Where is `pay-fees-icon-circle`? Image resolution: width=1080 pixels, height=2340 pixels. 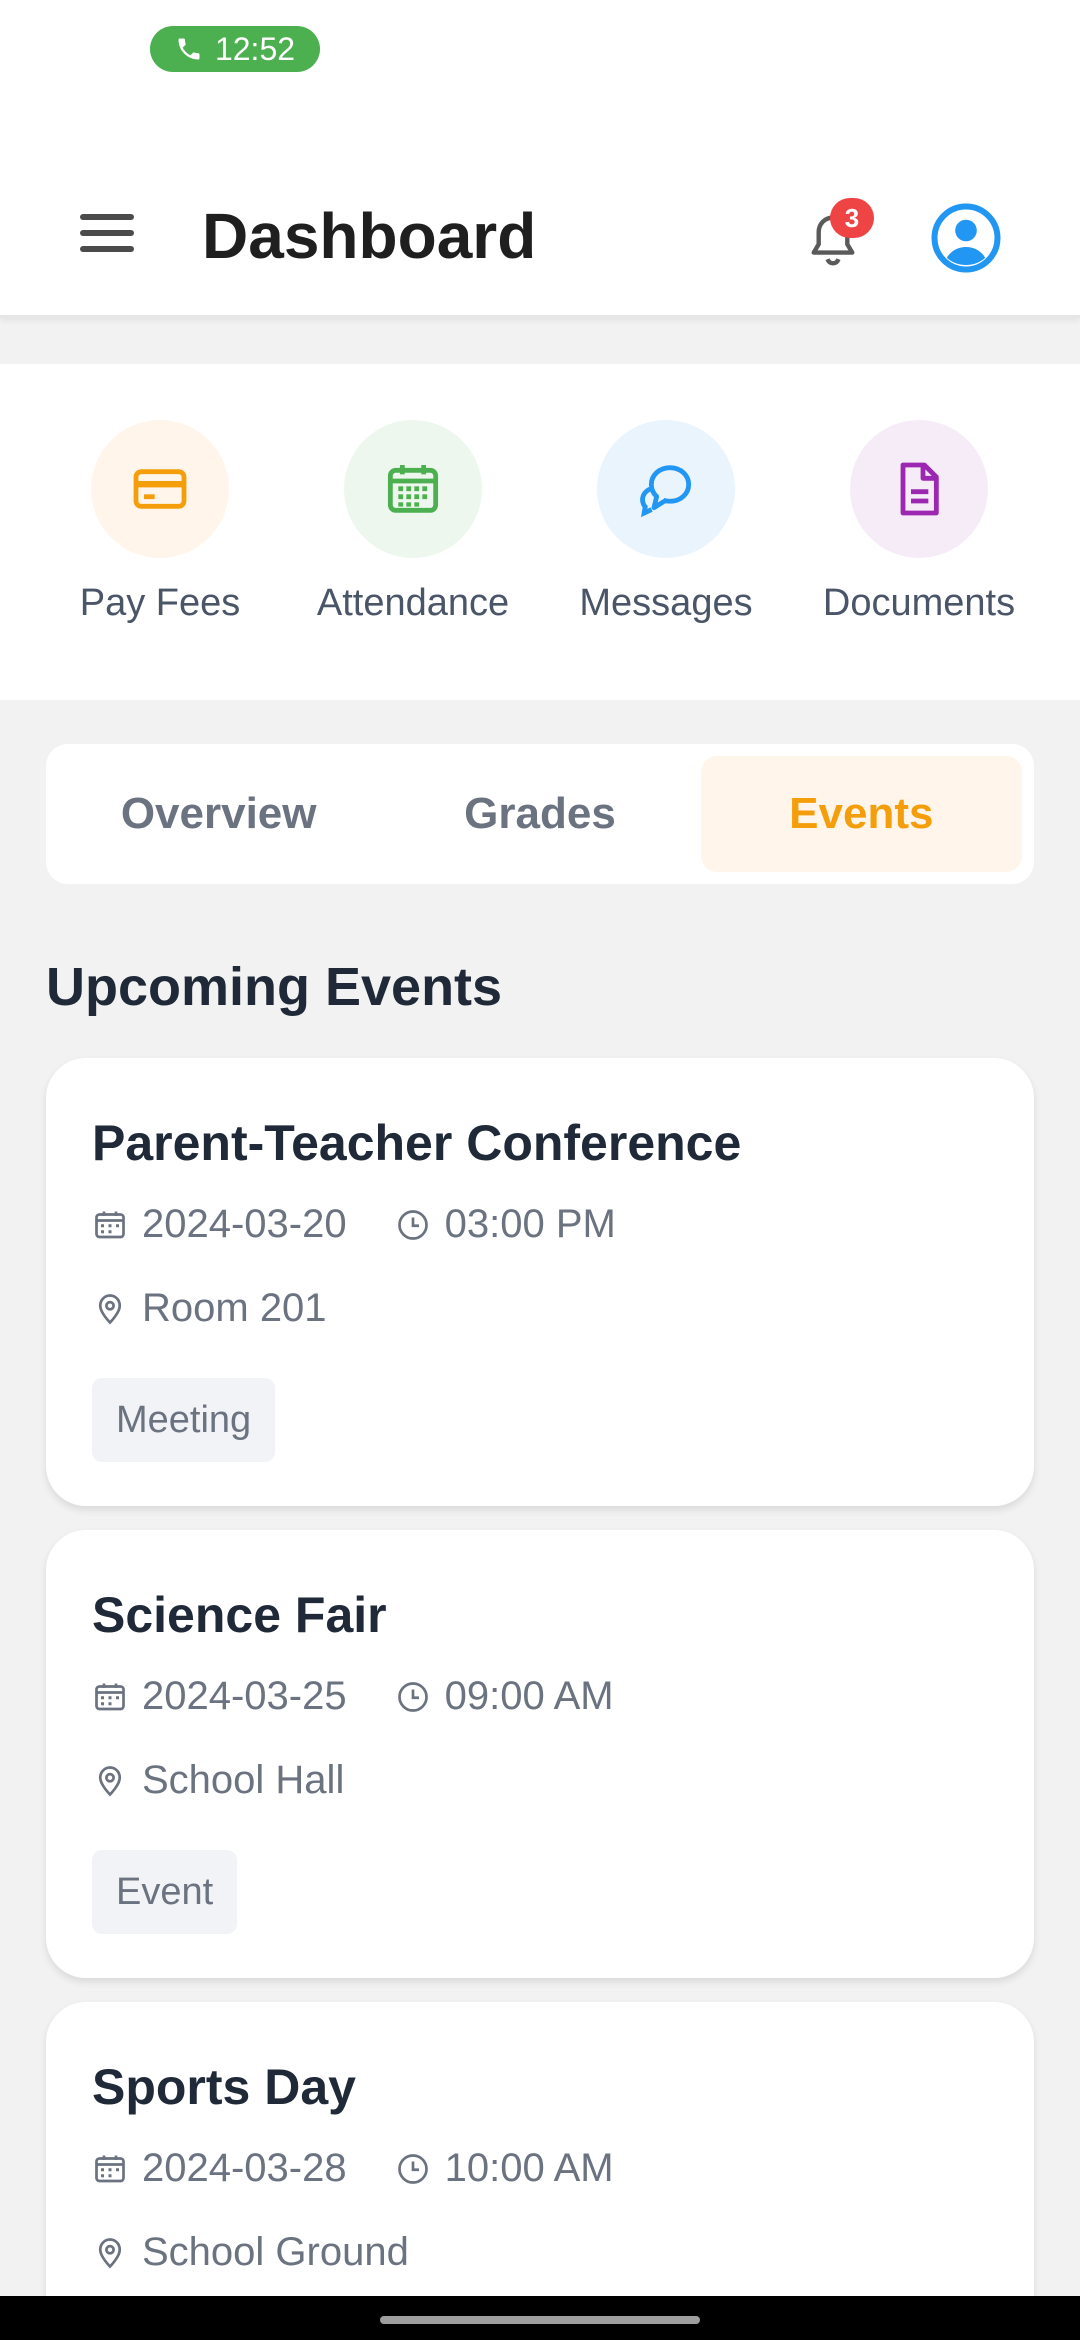
pay-fees-icon-circle is located at coordinates (160, 489).